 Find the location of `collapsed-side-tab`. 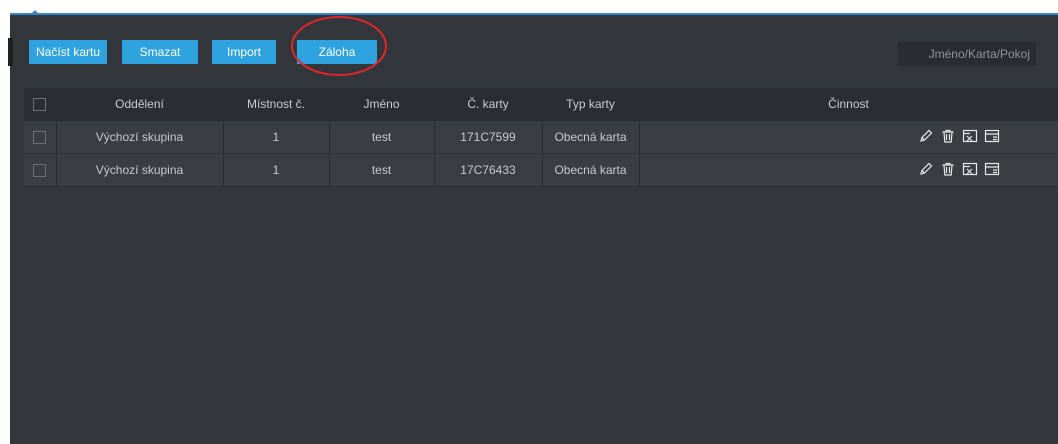

collapsed-side-tab is located at coordinates (10, 52).